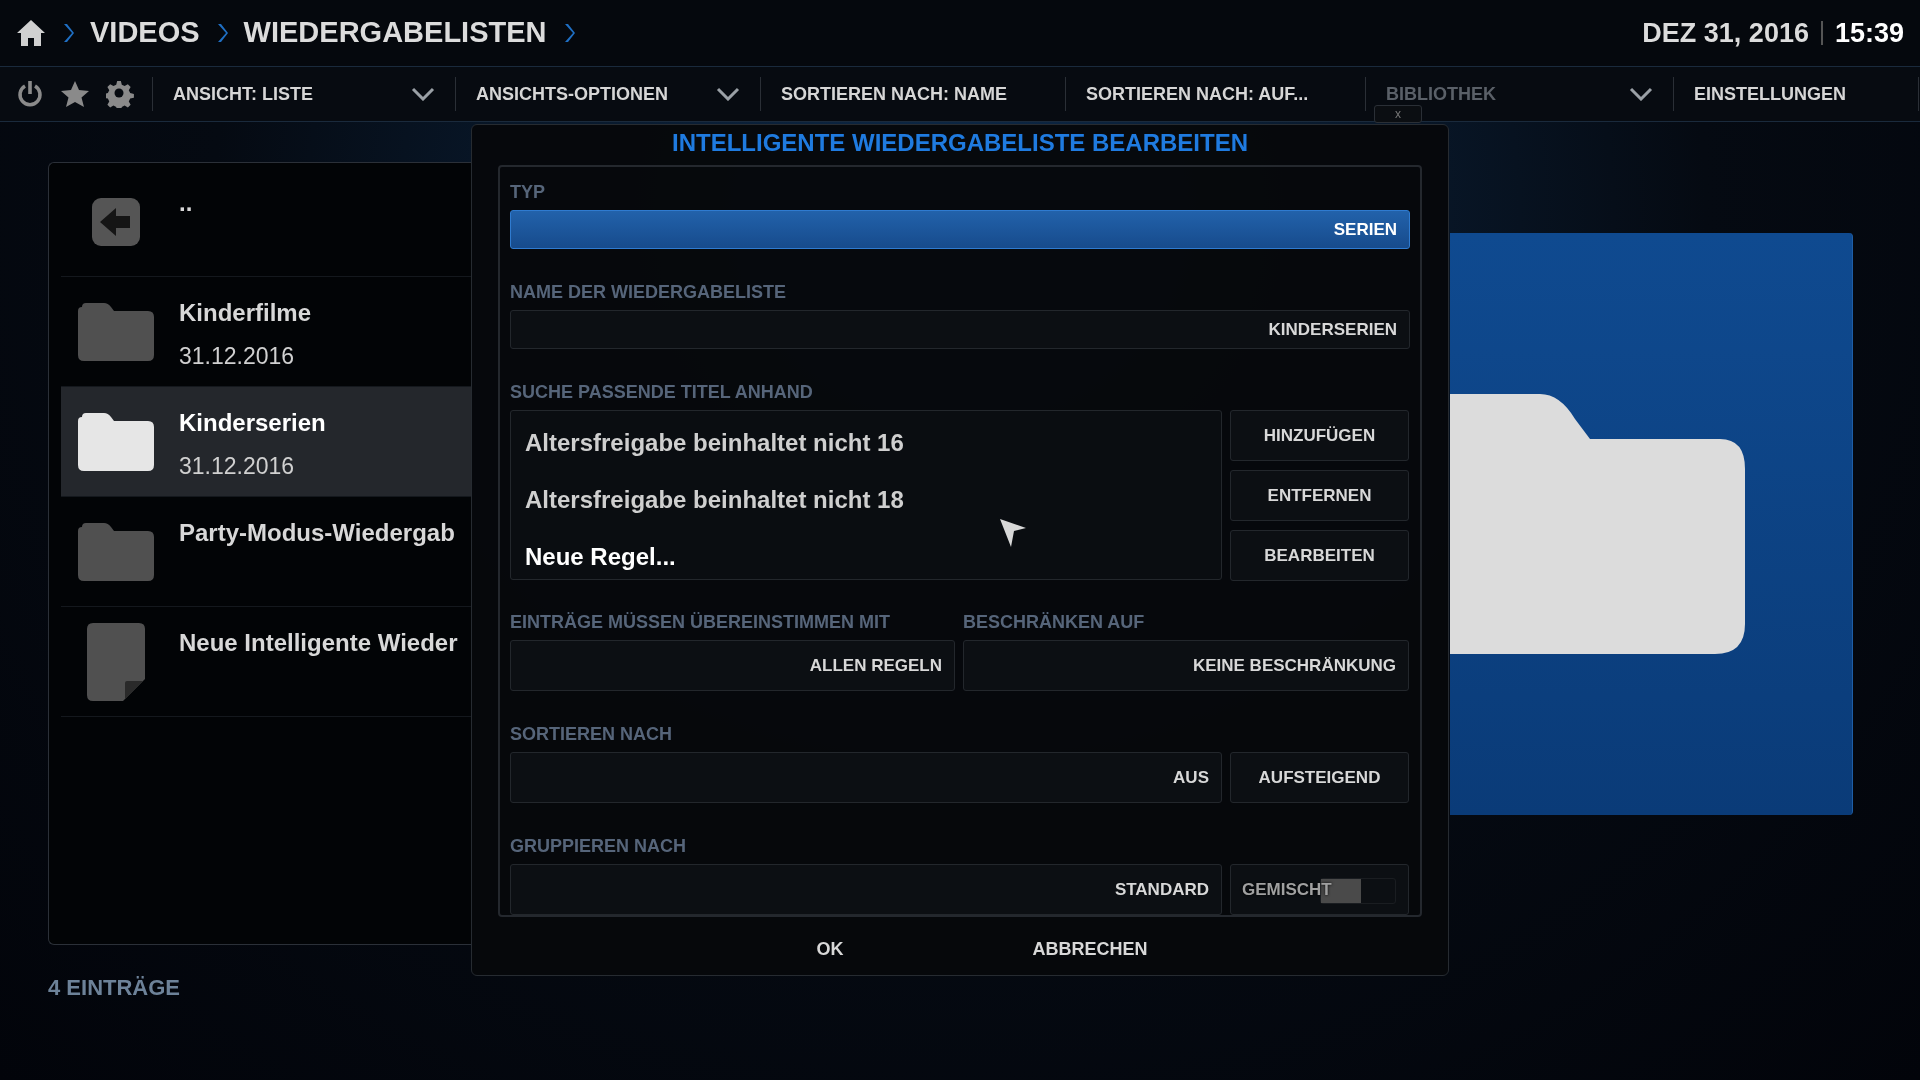 The height and width of the screenshot is (1080, 1920). I want to click on dialog-button: ABBRECHEN, so click(1090, 949).